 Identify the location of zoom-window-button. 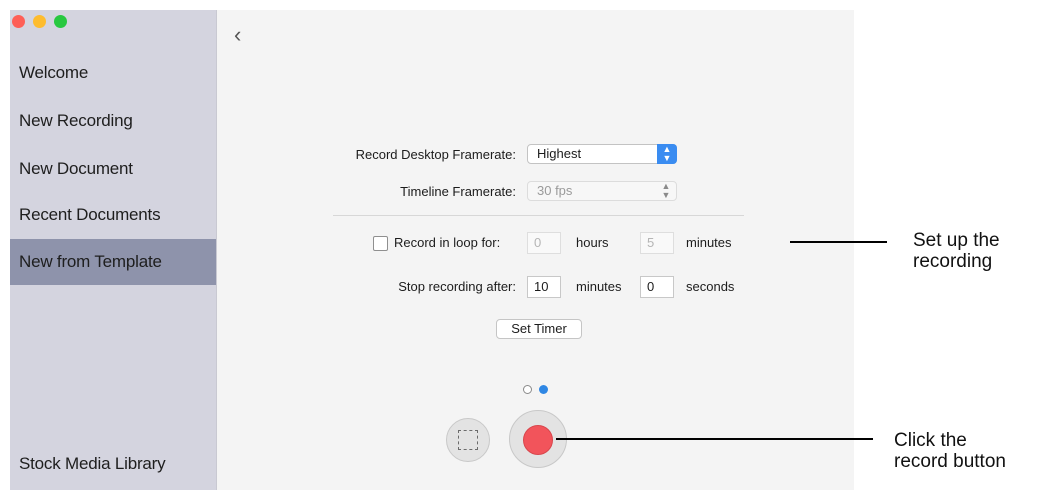
(60, 21).